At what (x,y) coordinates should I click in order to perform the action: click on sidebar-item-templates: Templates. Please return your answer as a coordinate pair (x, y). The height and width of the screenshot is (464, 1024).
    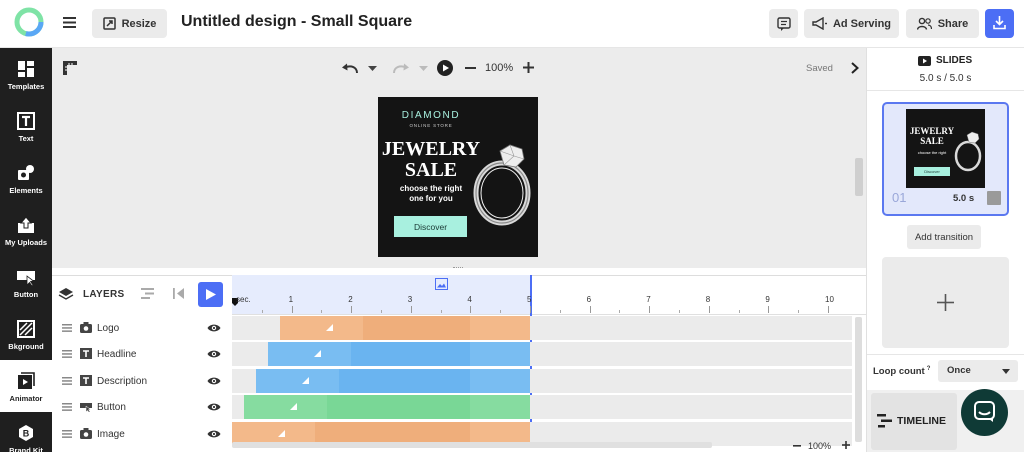
    Looking at the image, I should click on (26, 74).